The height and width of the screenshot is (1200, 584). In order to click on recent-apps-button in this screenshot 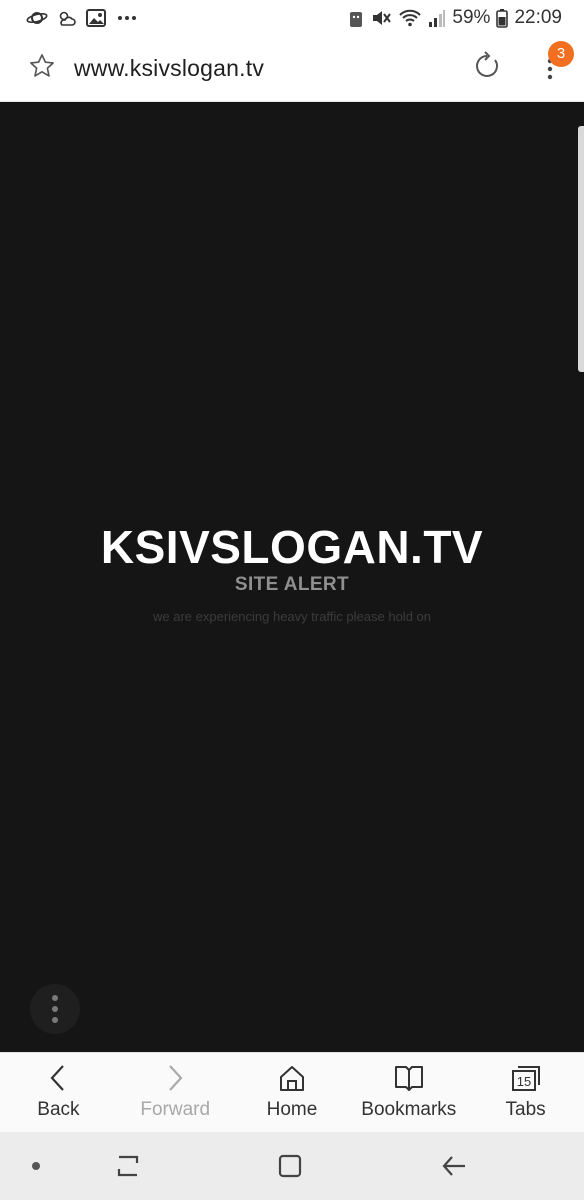, I will do `click(128, 1166)`.